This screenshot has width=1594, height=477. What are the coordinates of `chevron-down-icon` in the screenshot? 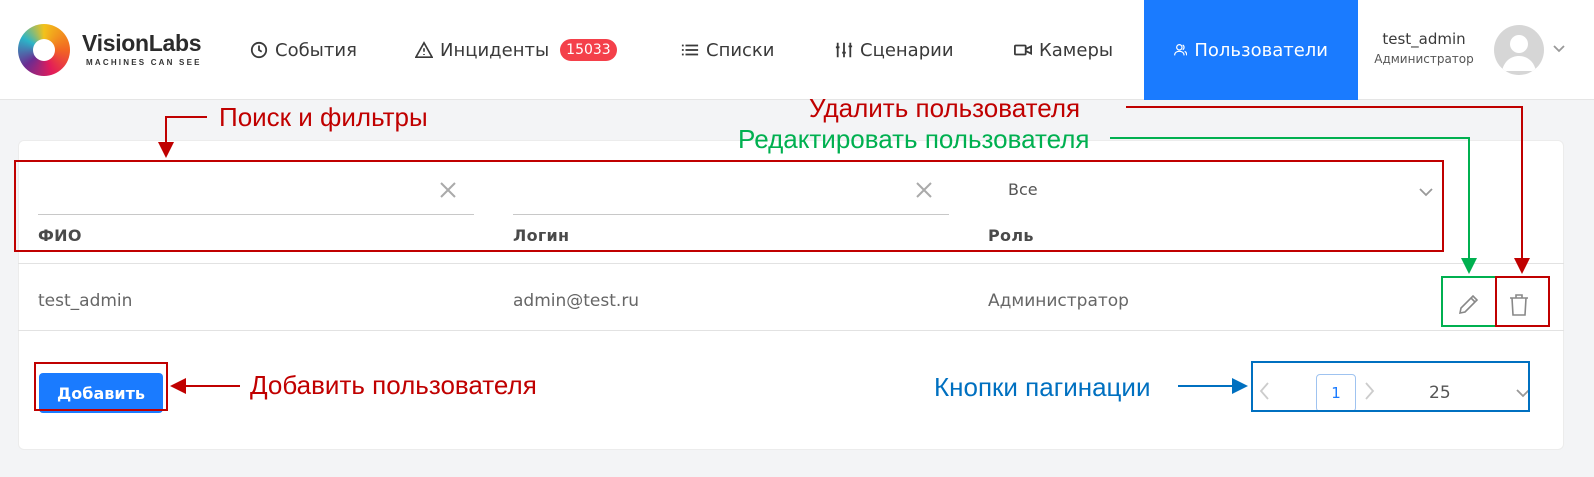 It's located at (1559, 49).